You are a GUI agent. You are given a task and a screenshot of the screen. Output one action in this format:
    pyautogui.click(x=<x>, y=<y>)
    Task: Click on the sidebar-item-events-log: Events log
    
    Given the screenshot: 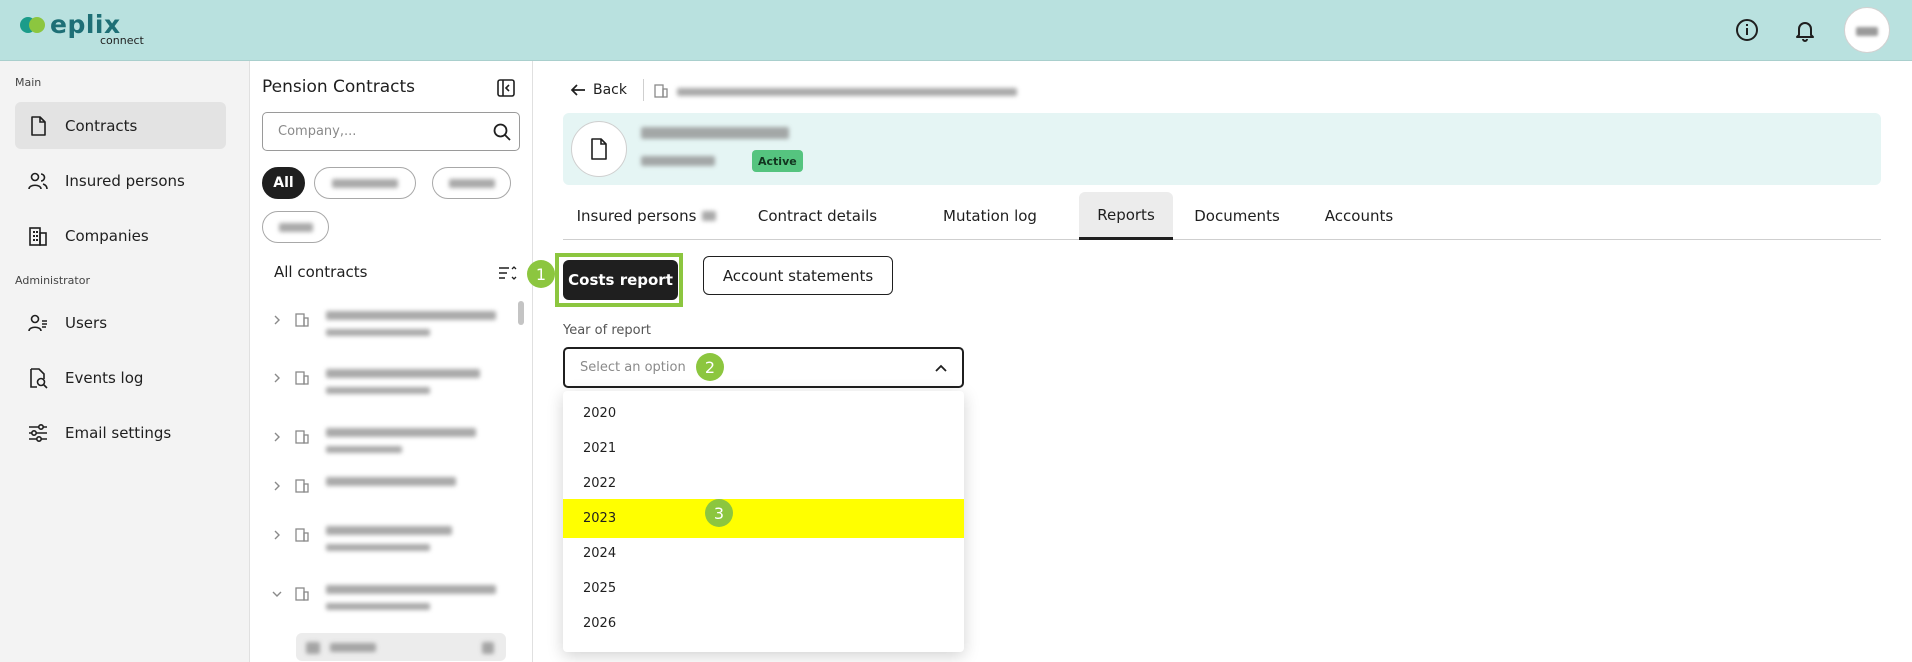 What is the action you would take?
    pyautogui.click(x=120, y=377)
    